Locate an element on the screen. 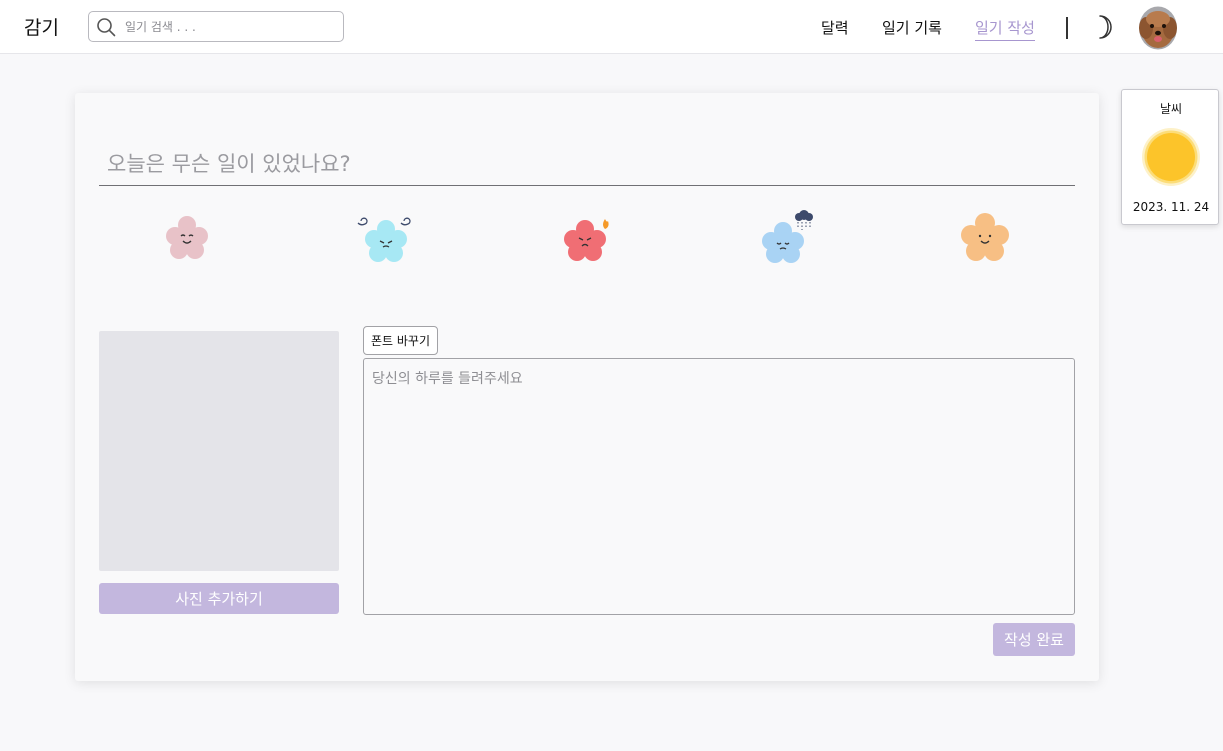 This screenshot has width=1223, height=751. sun-icon is located at coordinates (1171, 157).